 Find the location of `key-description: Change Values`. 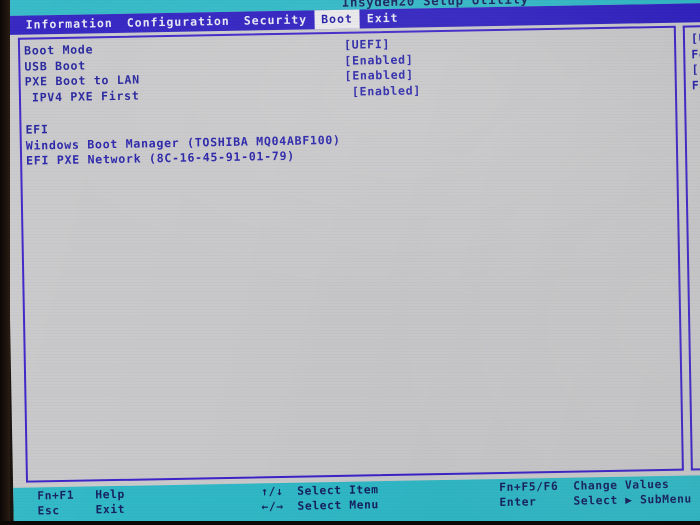

key-description: Change Values is located at coordinates (621, 485).